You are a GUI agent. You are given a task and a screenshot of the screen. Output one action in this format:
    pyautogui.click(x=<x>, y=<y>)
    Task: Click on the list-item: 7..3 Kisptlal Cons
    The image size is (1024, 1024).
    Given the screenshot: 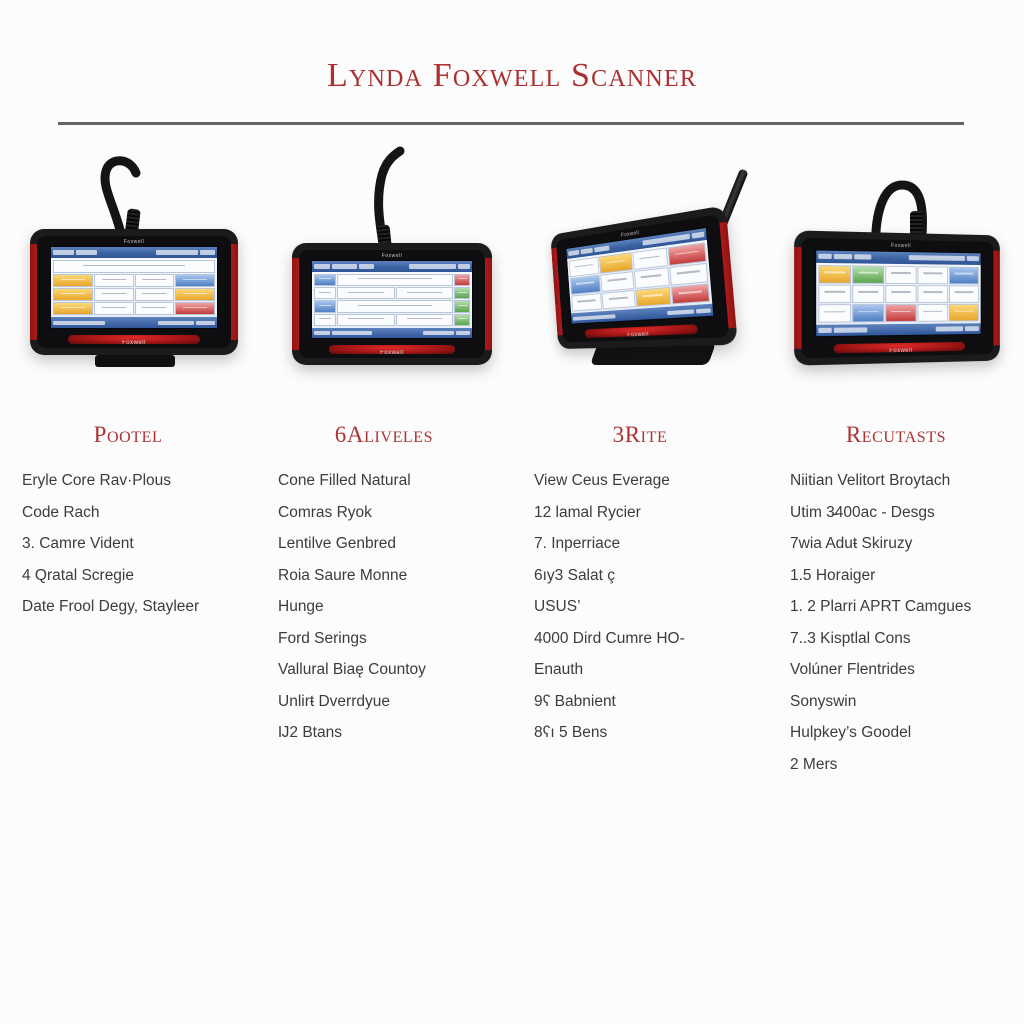 What is the action you would take?
    pyautogui.click(x=850, y=638)
    